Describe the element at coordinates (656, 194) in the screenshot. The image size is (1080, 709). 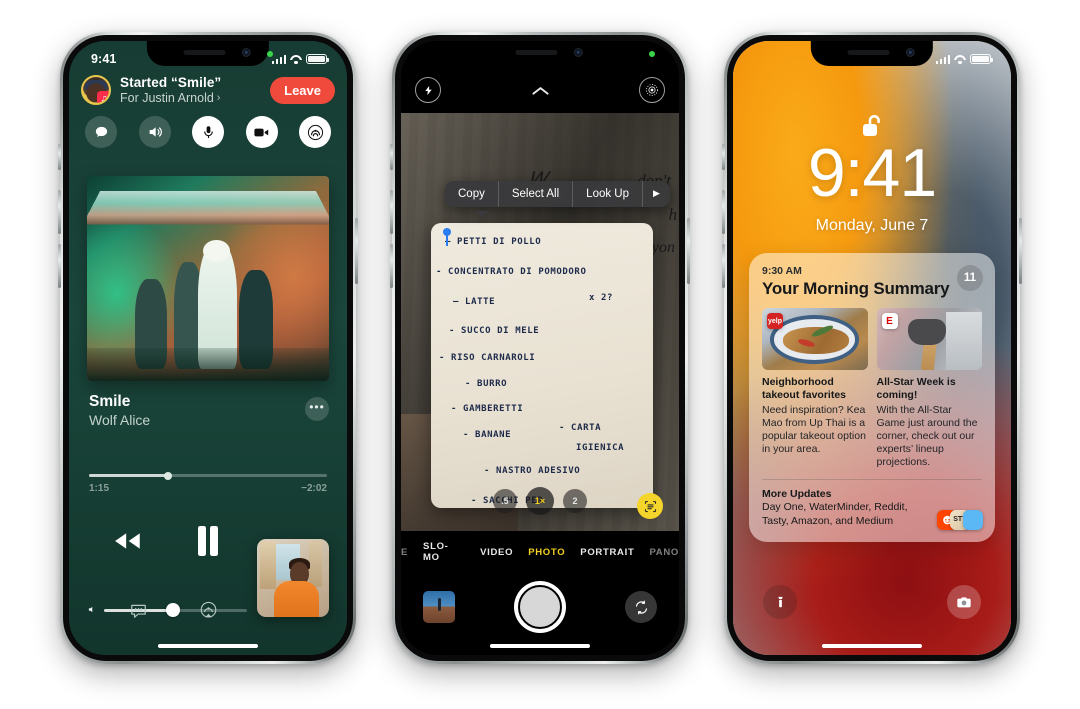
I see `context-menu-more-arrow: ▶` at that location.